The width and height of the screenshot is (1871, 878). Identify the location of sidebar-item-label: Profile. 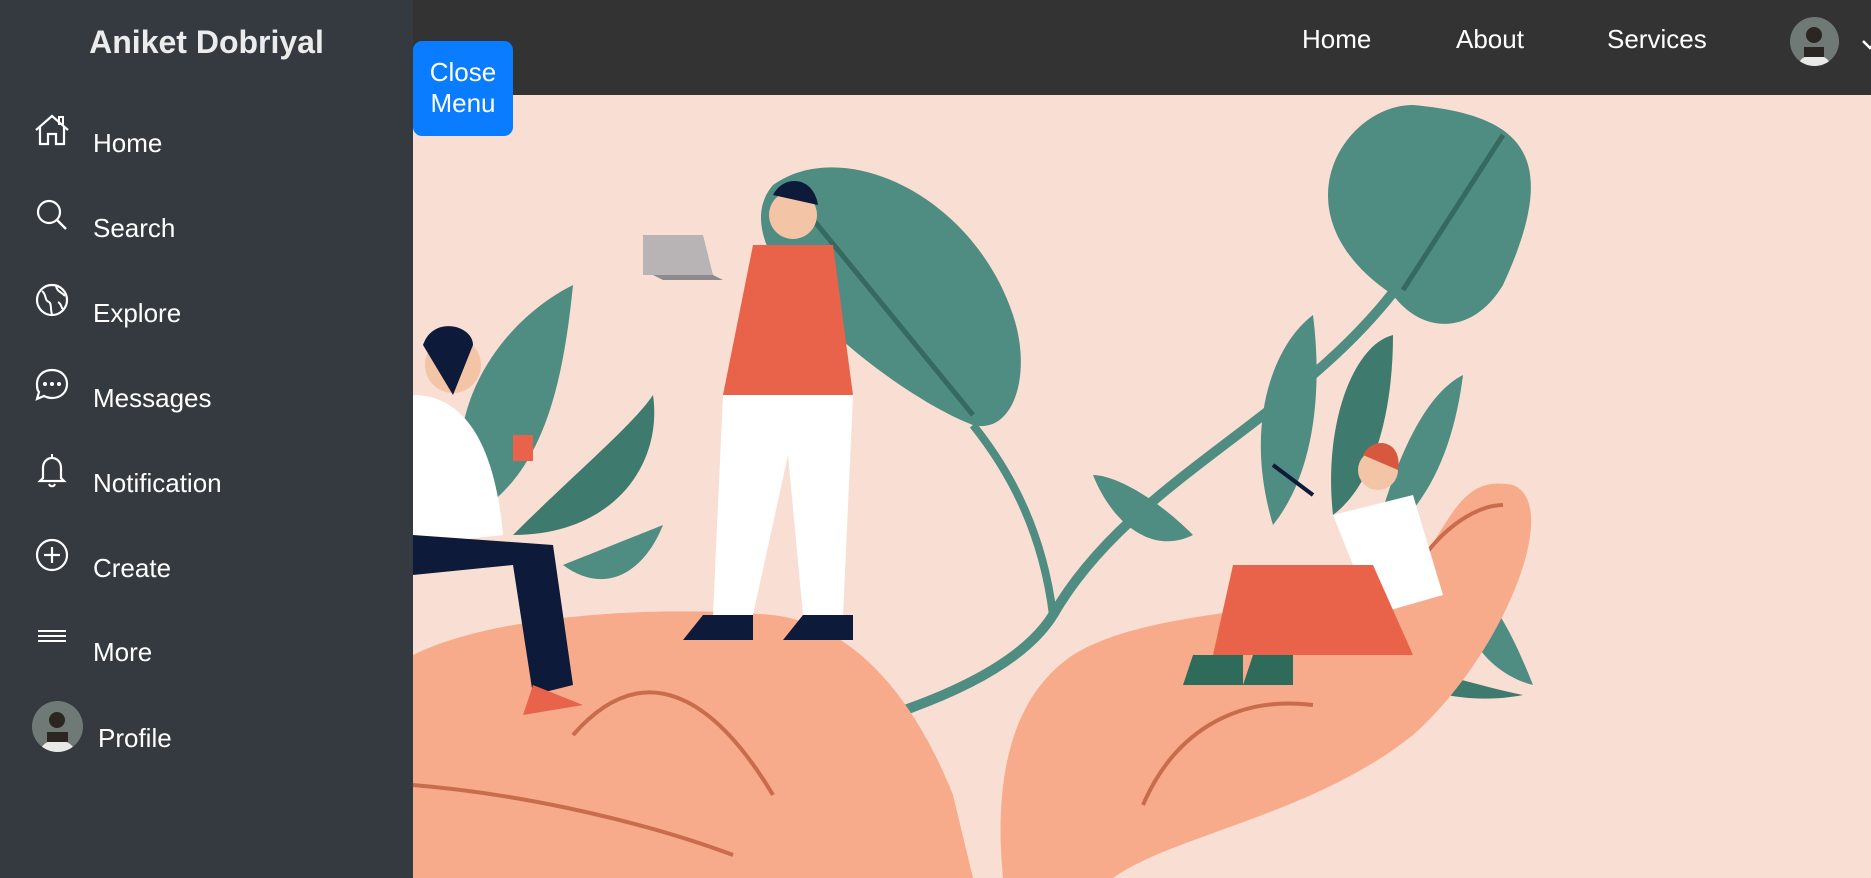
(135, 738).